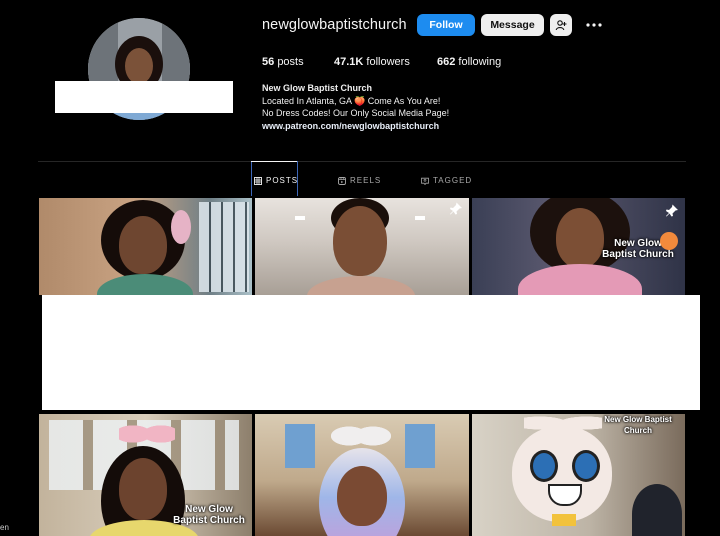 The height and width of the screenshot is (536, 720). What do you see at coordinates (453, 180) in the screenshot?
I see `tab-label: TAGGED` at bounding box center [453, 180].